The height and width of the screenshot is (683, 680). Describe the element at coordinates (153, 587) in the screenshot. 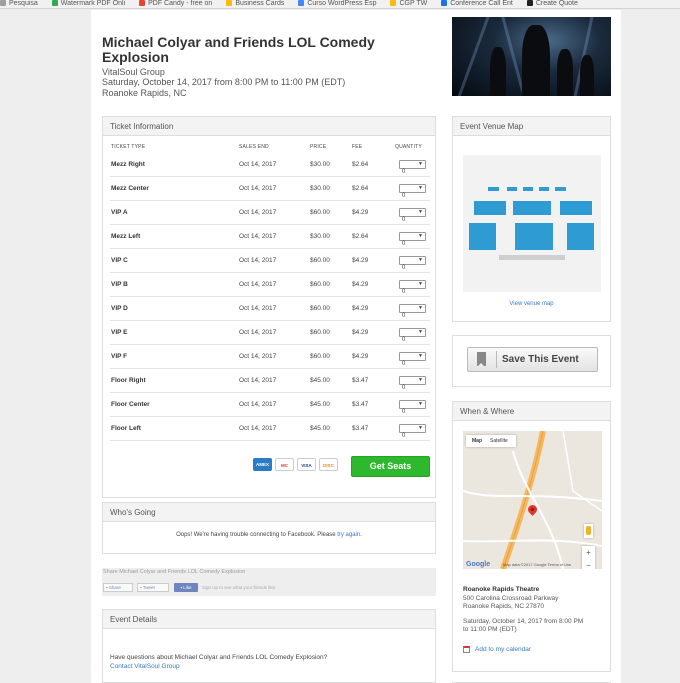

I see `tweet-button: ▪ Tweet` at that location.